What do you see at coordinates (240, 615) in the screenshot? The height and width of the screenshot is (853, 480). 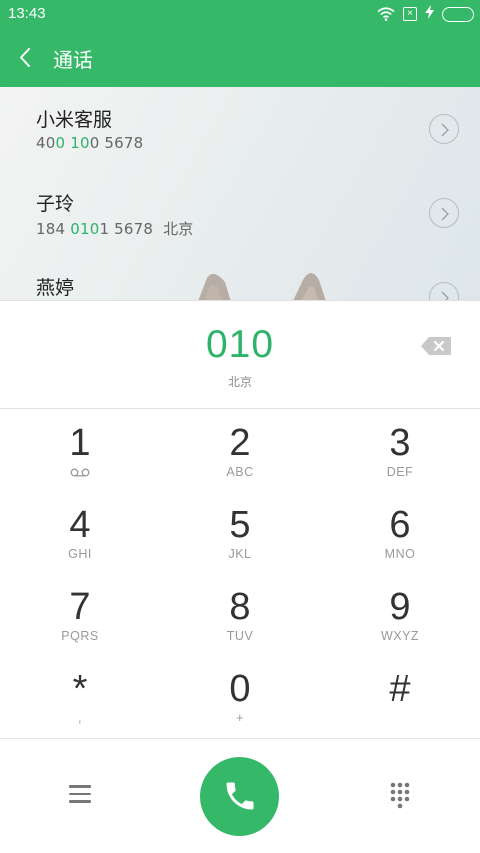 I see `key-8: 8 TUV` at bounding box center [240, 615].